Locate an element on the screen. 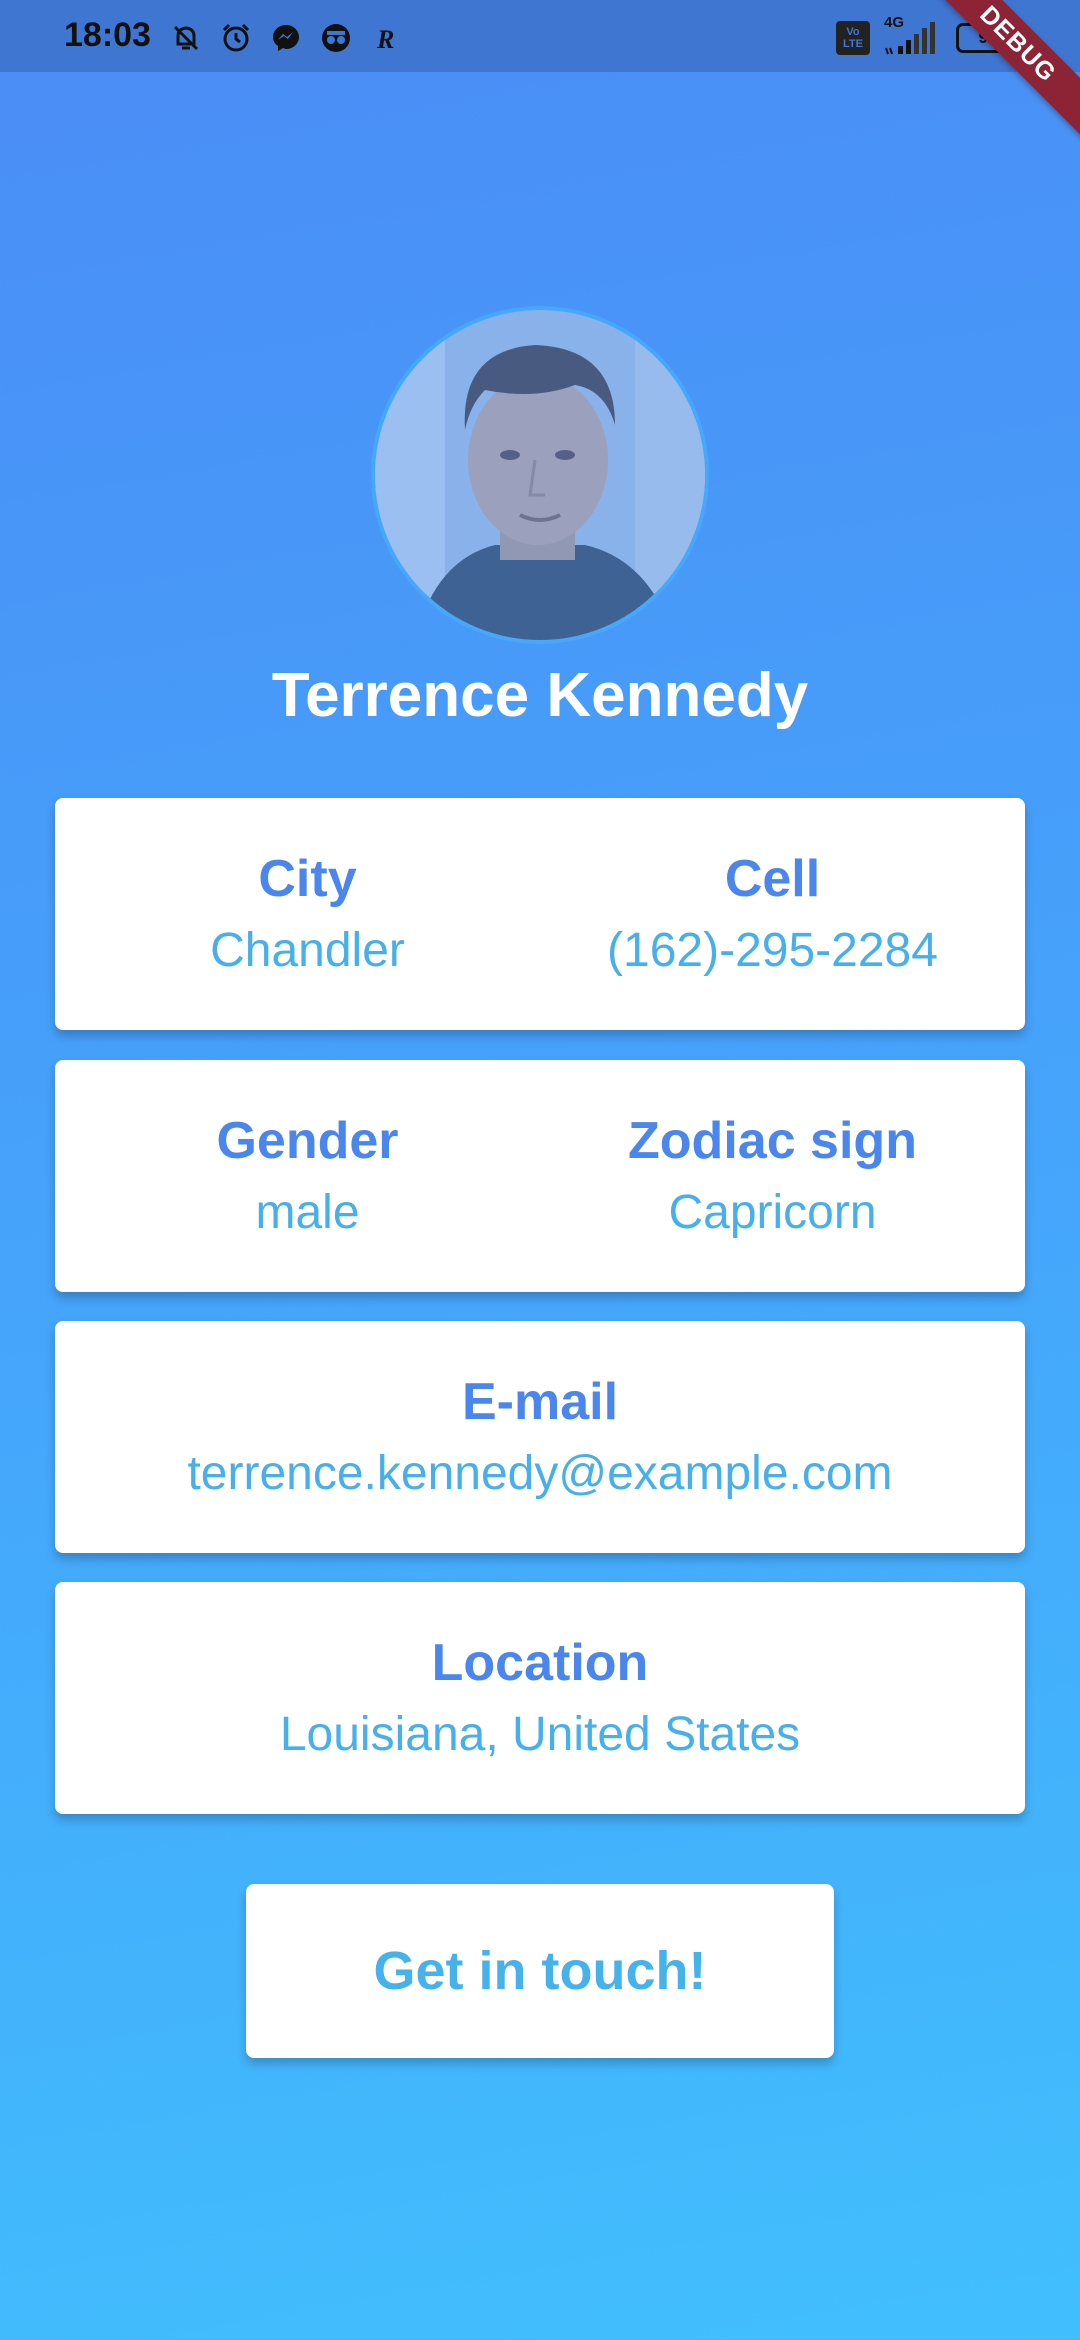 The image size is (1080, 2340). alarm-icon is located at coordinates (236, 38).